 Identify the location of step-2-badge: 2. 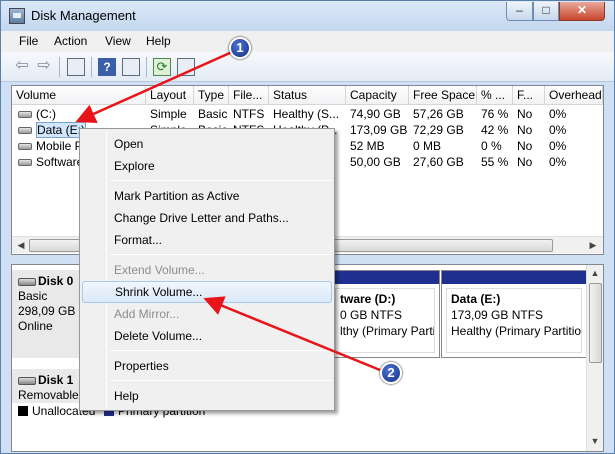
(391, 373).